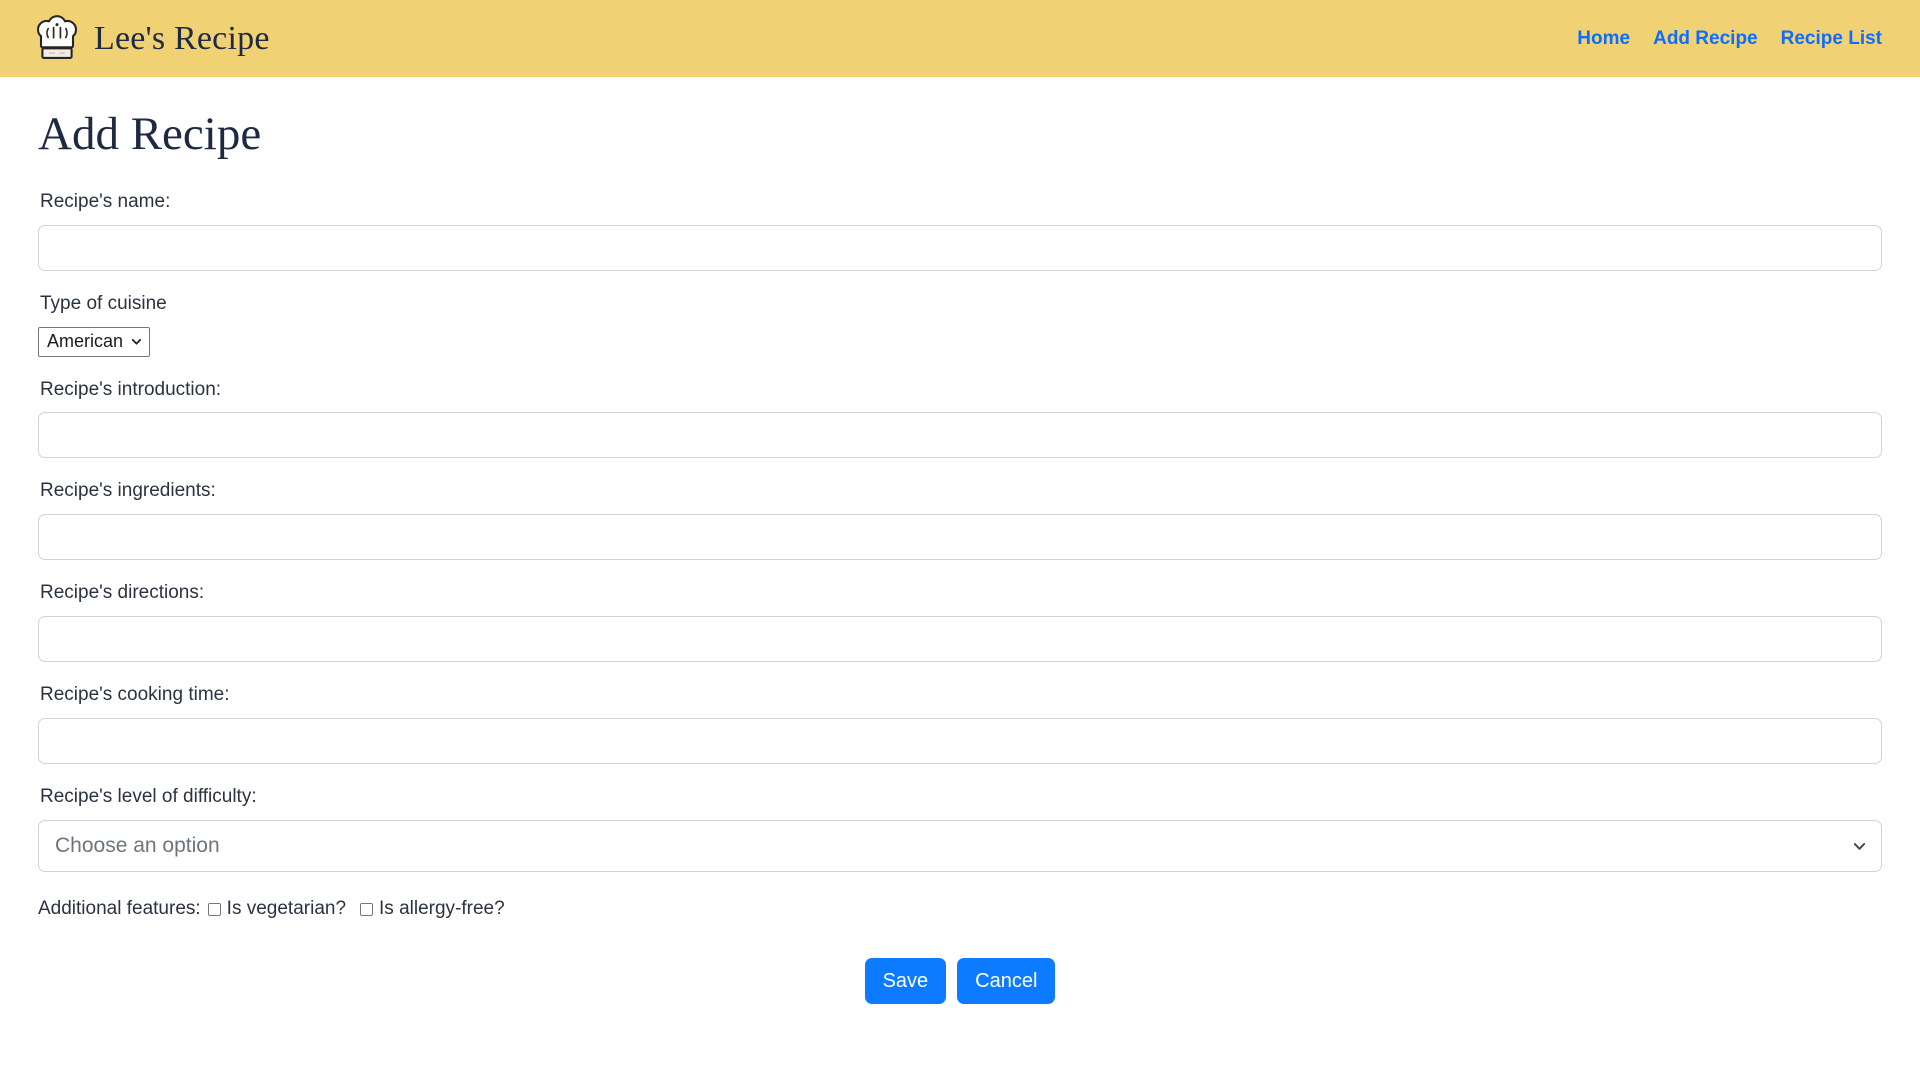 The width and height of the screenshot is (1920, 1080). Describe the element at coordinates (905, 980) in the screenshot. I see `save-button: Save` at that location.